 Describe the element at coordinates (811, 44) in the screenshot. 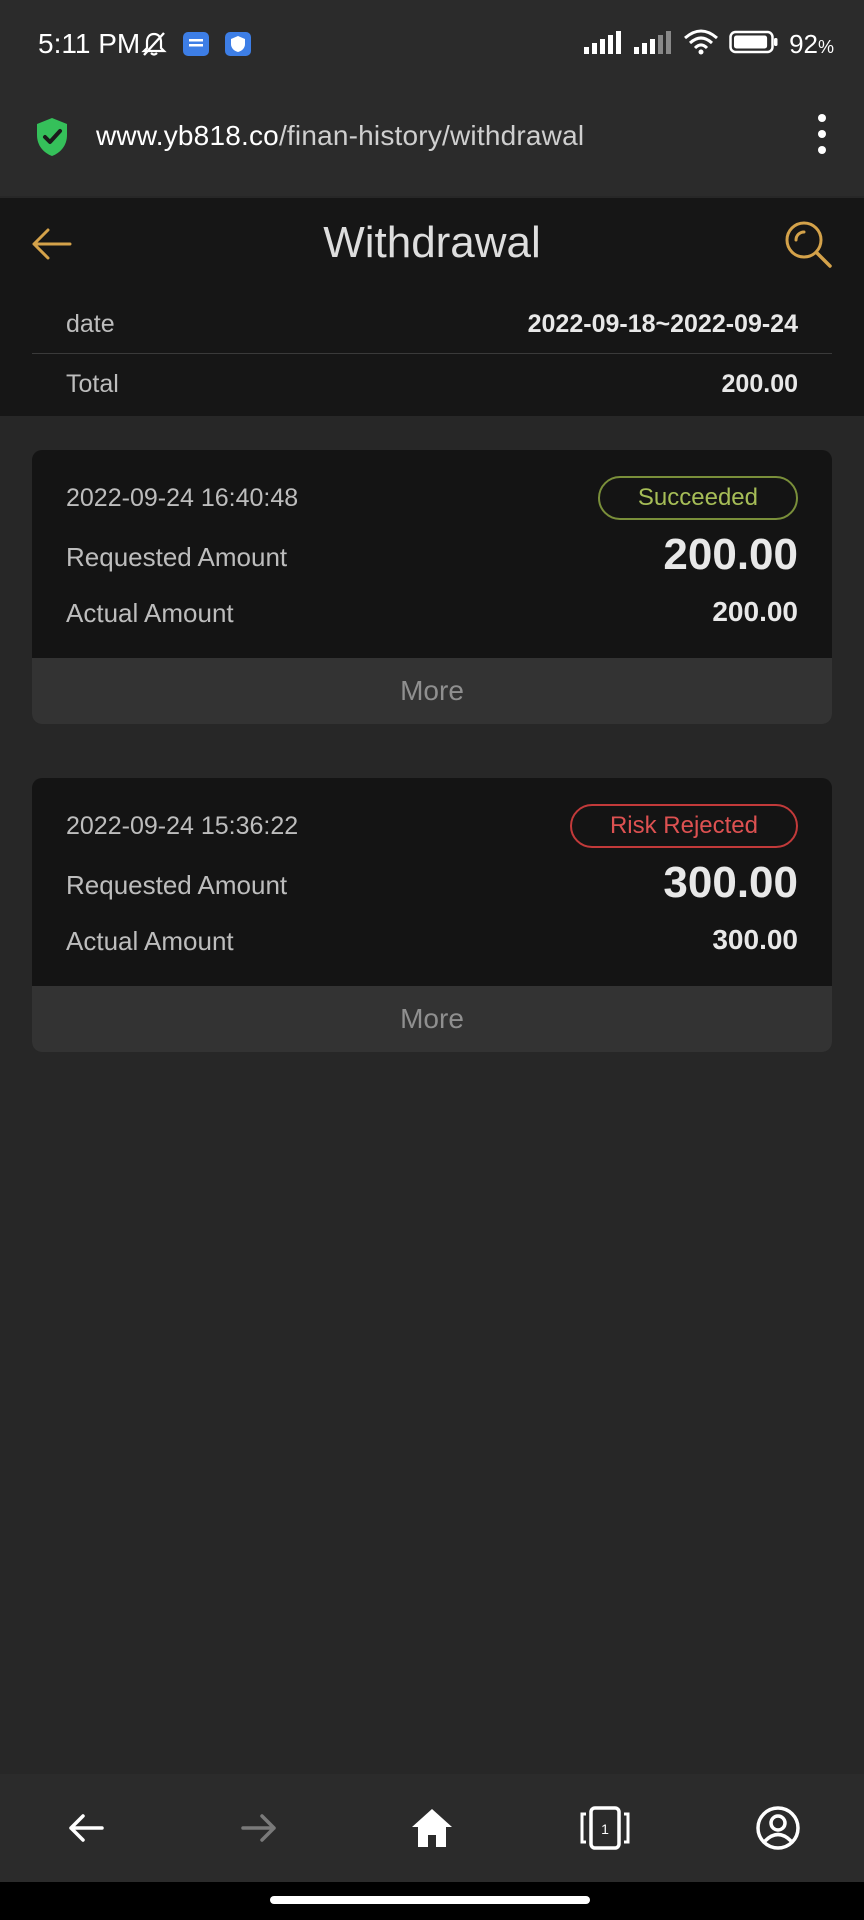

I see `battery-percent: 92%` at that location.